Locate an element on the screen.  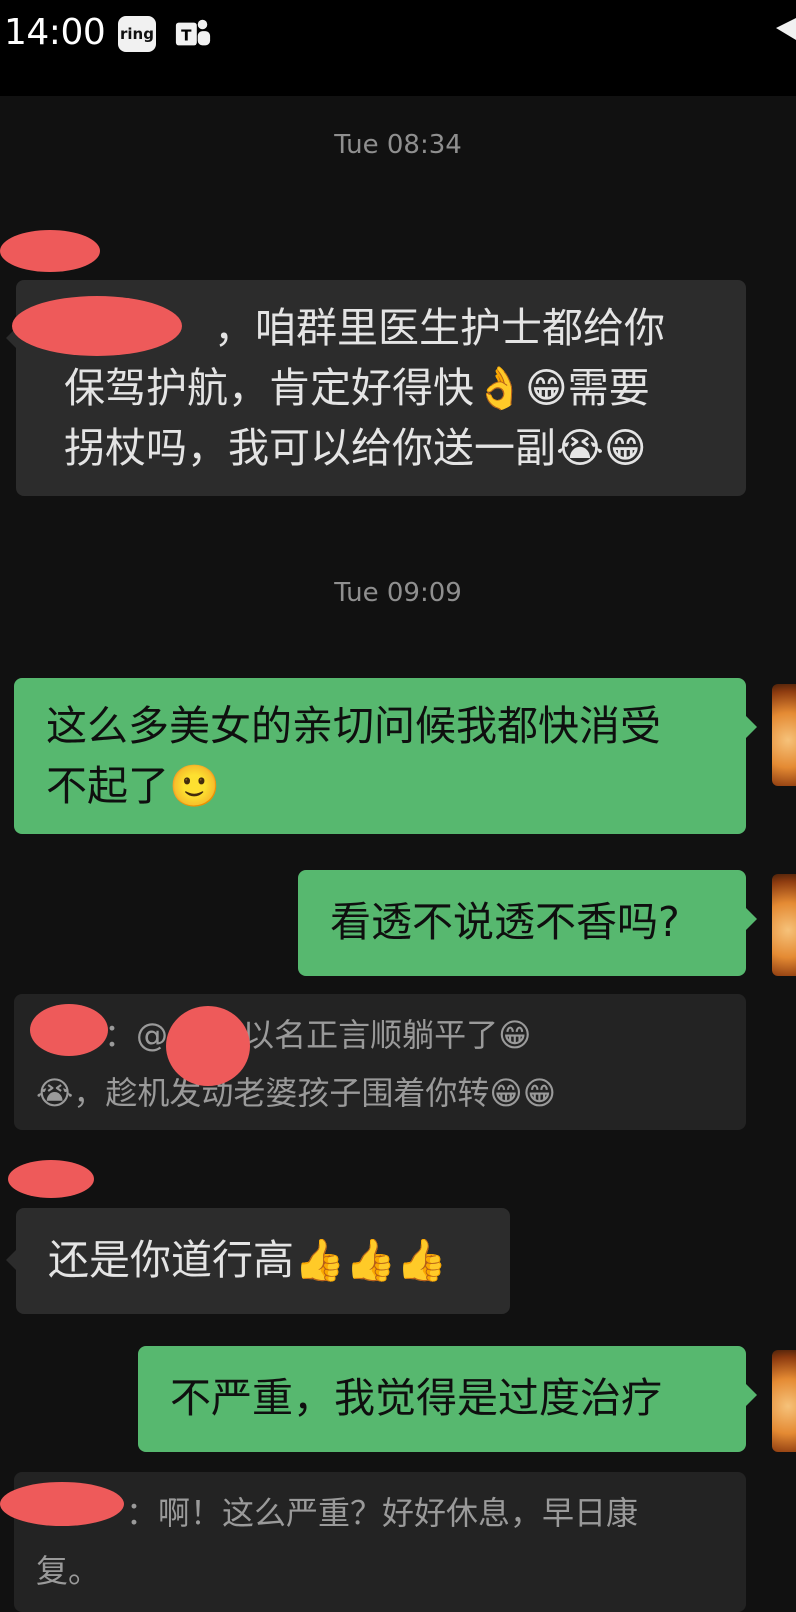
ring-label: ring is located at coordinates (137, 34).